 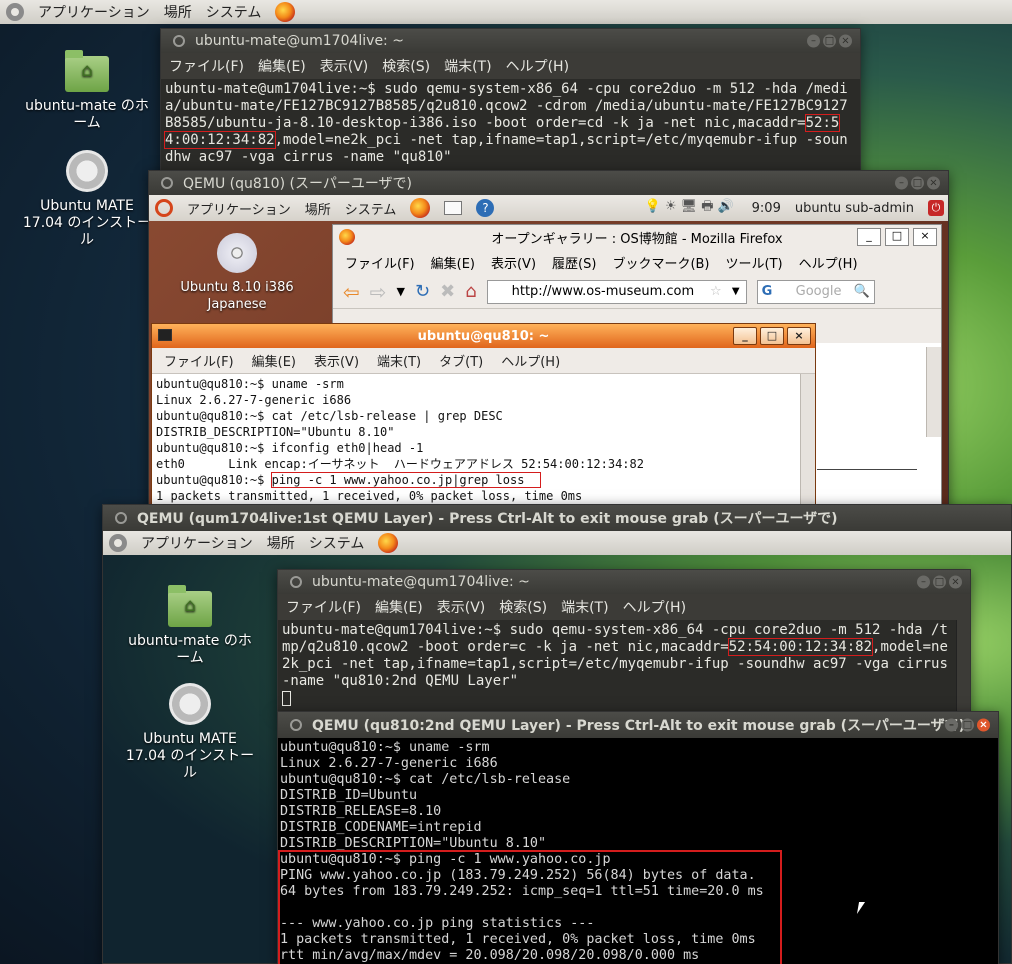 What do you see at coordinates (461, 360) in the screenshot?
I see `menu-tabs: タブ(T)` at bounding box center [461, 360].